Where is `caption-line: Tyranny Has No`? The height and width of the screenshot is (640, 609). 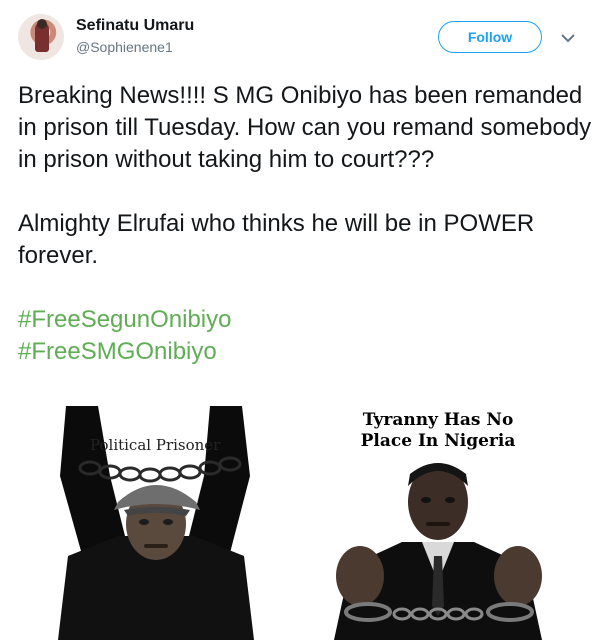
caption-line: Tyranny Has No is located at coordinates (438, 420).